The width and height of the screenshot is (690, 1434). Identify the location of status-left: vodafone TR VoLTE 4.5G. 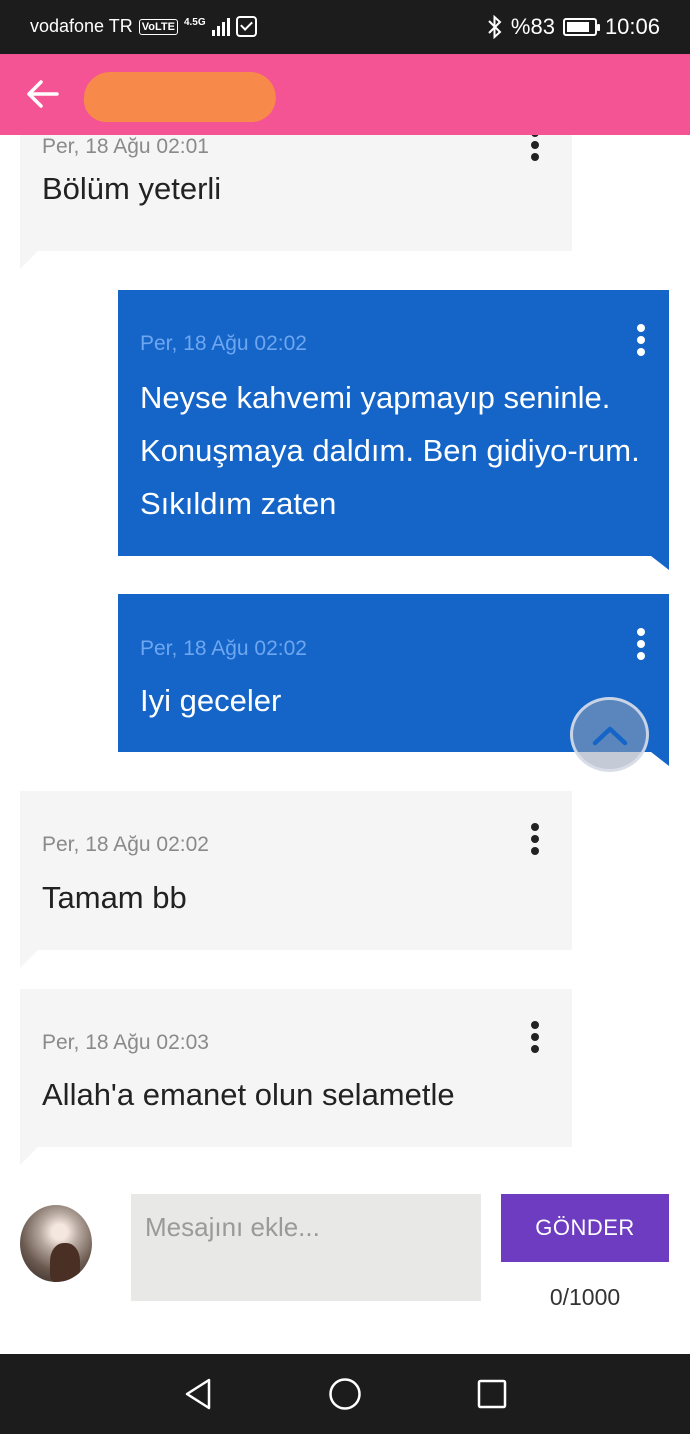
(143, 26).